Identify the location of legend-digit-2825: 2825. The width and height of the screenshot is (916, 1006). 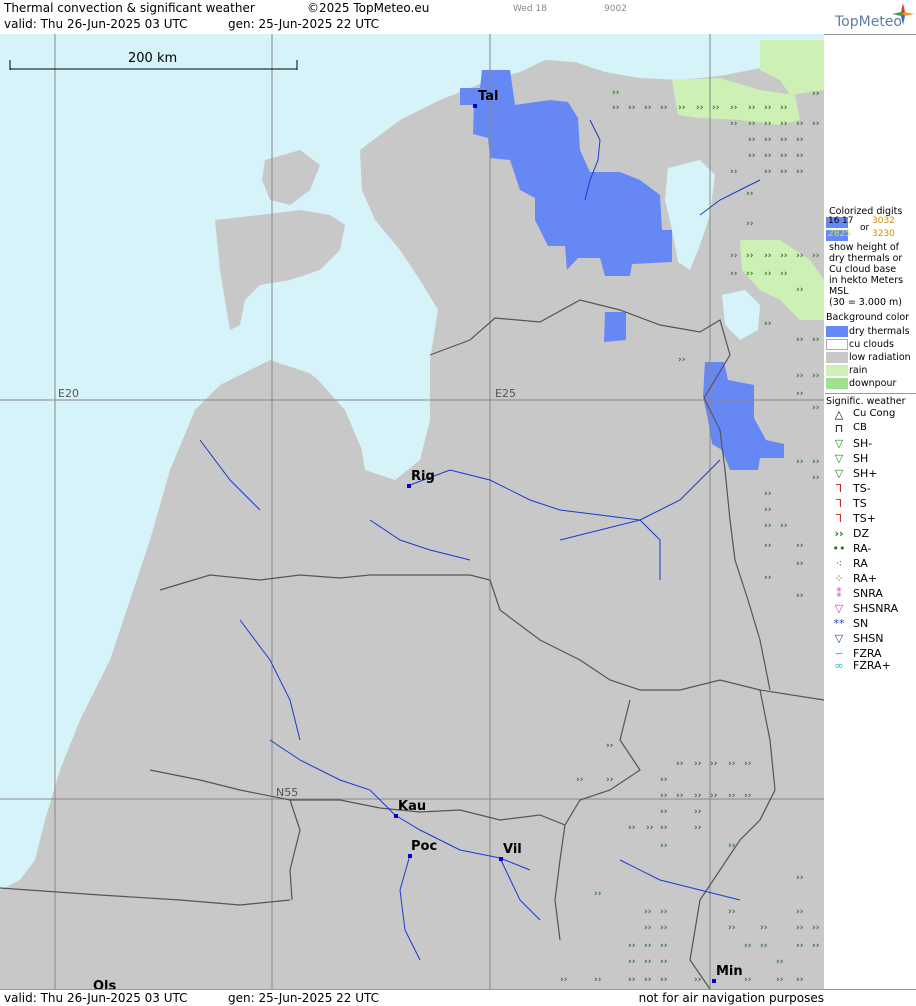
(839, 234).